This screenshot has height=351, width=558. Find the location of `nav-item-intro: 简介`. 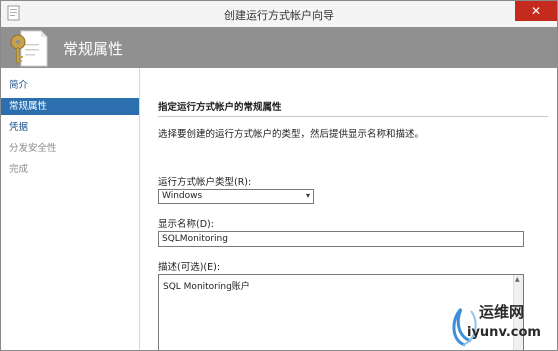

nav-item-intro: 简介 is located at coordinates (70, 85).